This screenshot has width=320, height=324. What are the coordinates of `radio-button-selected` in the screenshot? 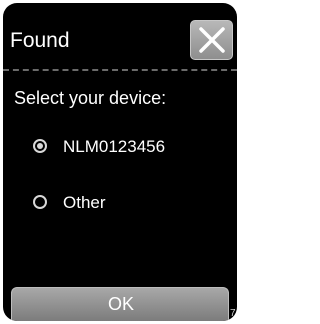 It's located at (40, 146).